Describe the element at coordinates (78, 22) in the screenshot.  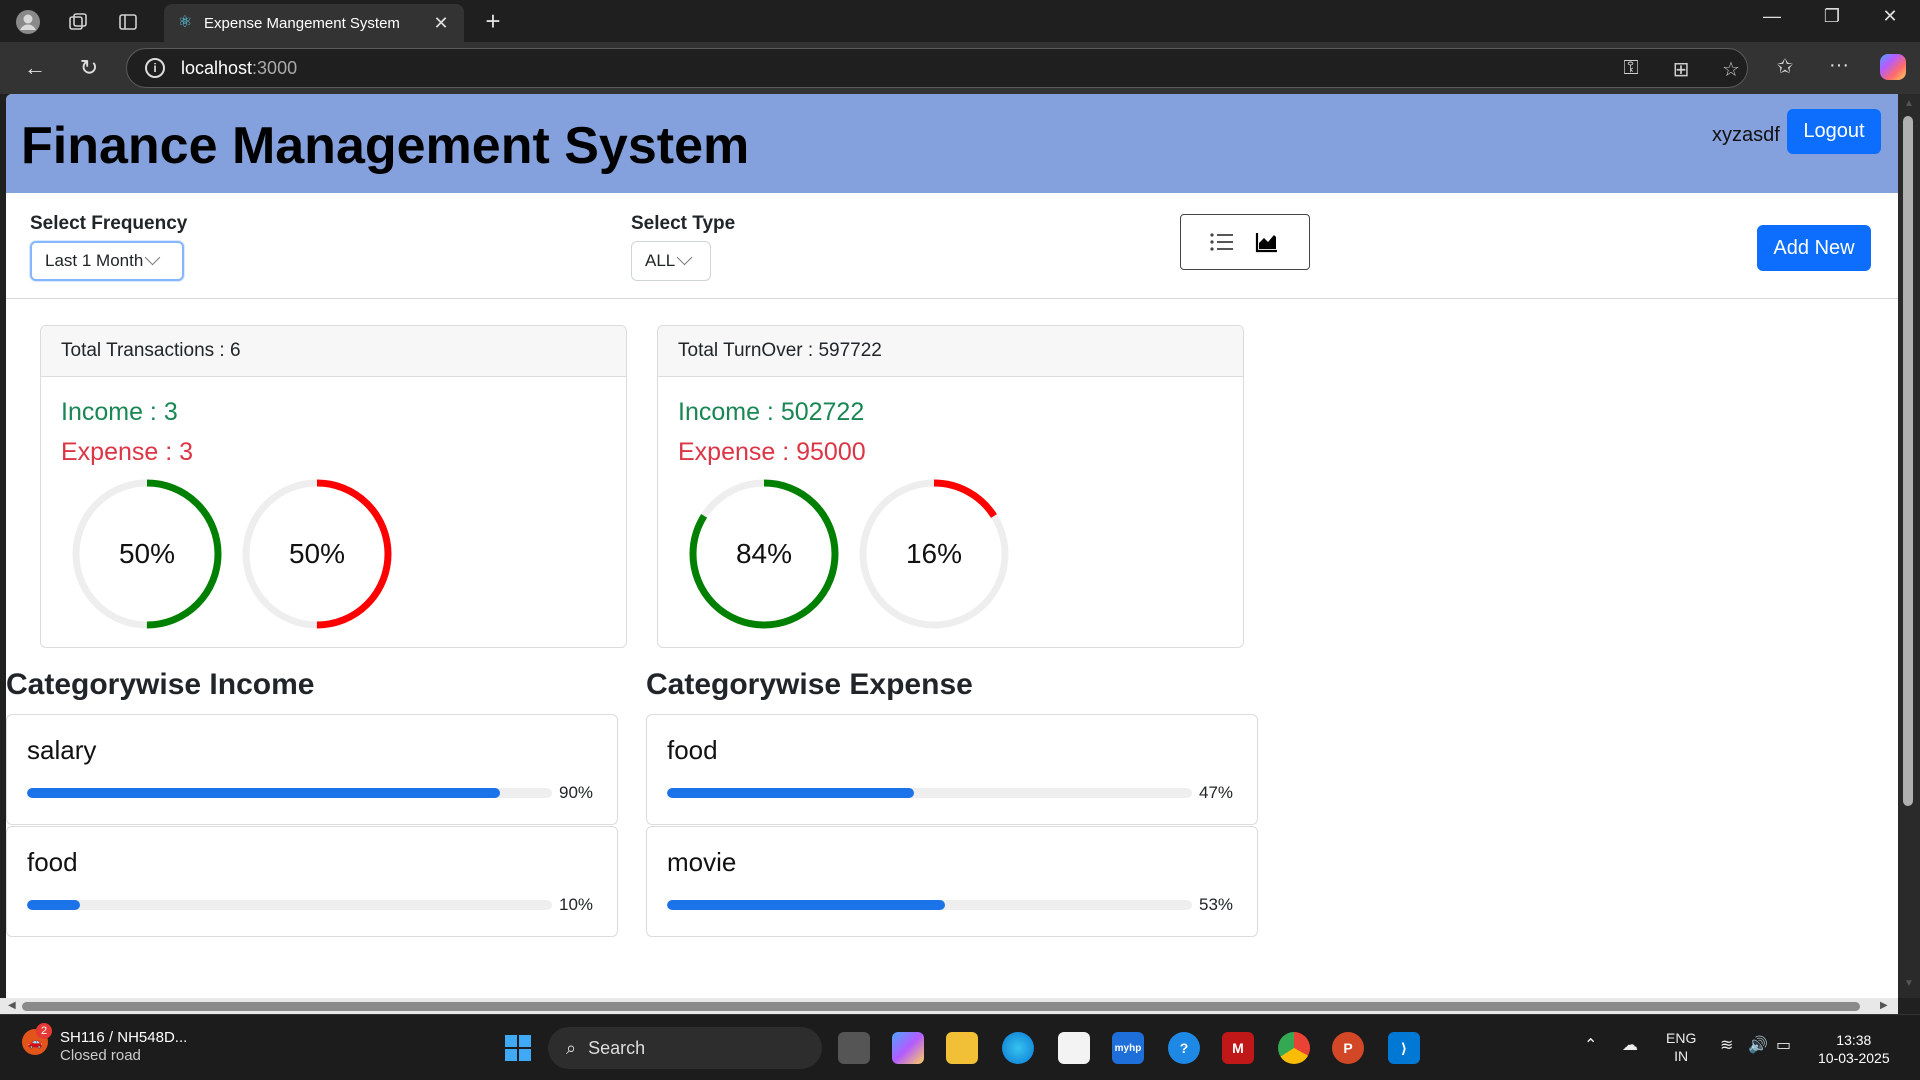
I see `workspaces-icon` at that location.